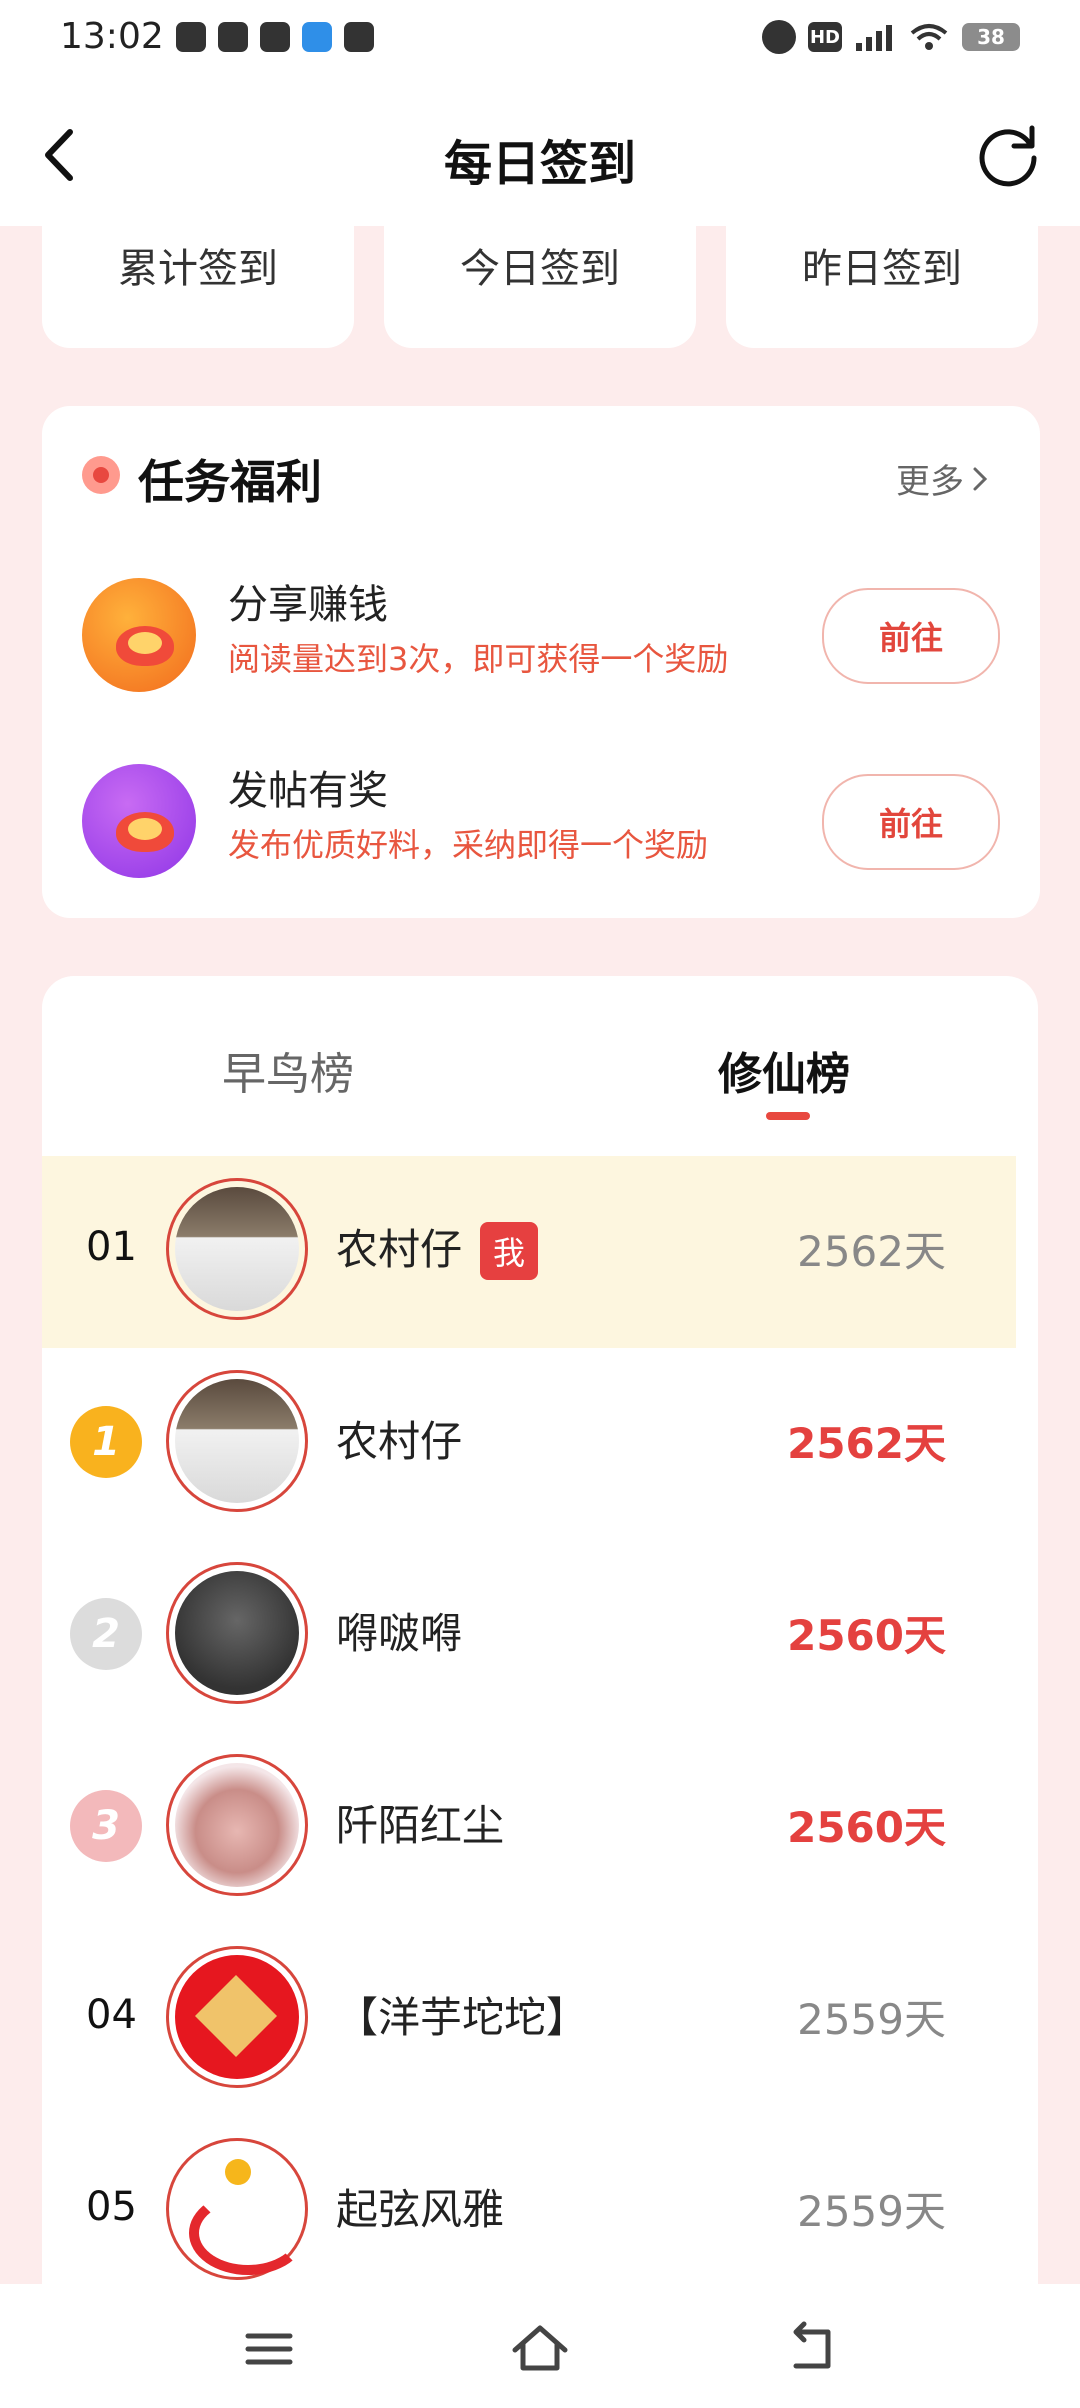 The height and width of the screenshot is (2408, 1080). I want to click on status-time: 13:02, so click(112, 36).